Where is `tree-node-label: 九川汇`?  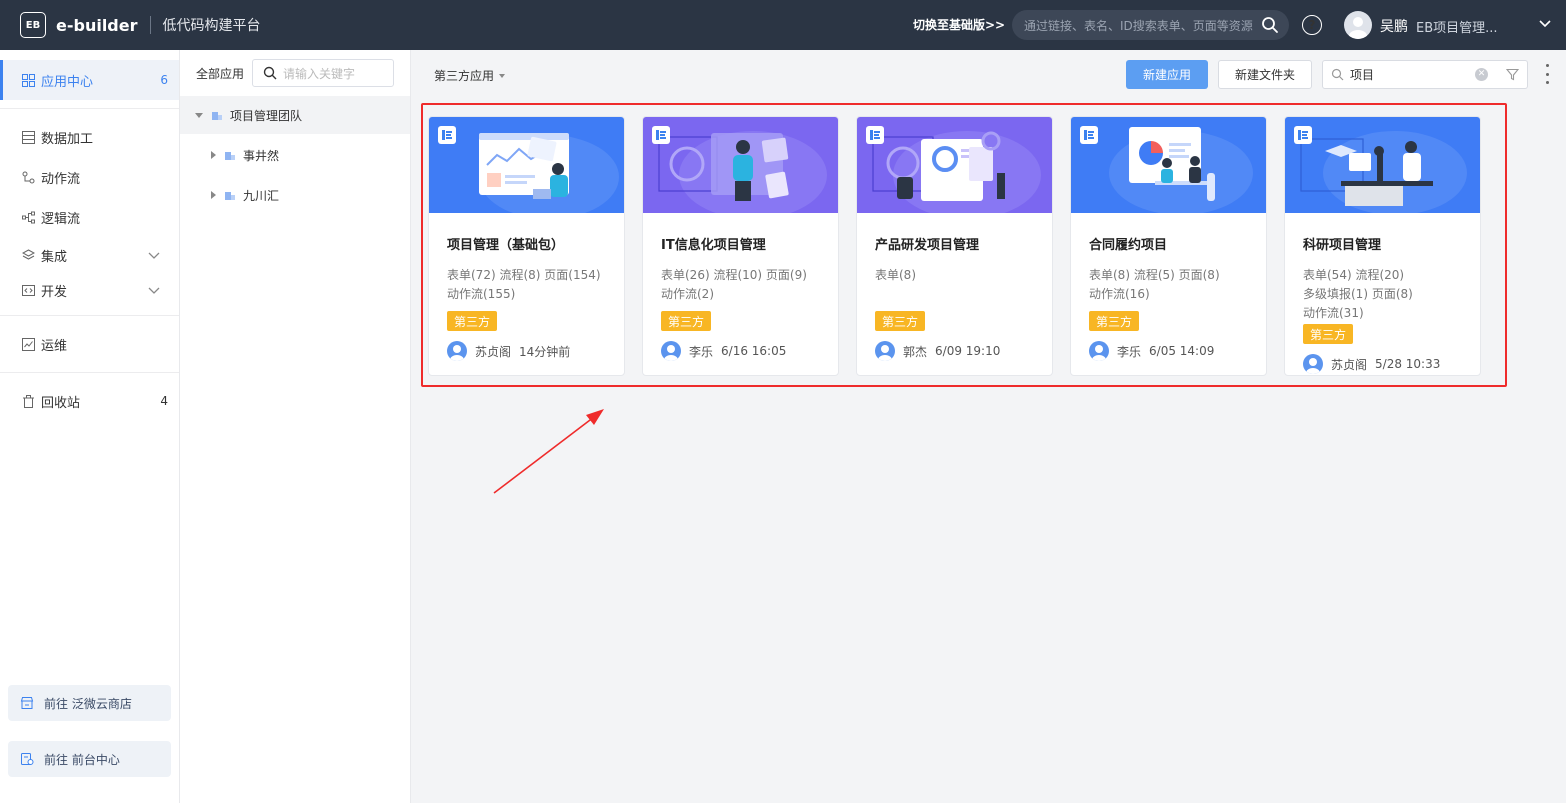
tree-node-label: 九川汇 is located at coordinates (261, 195).